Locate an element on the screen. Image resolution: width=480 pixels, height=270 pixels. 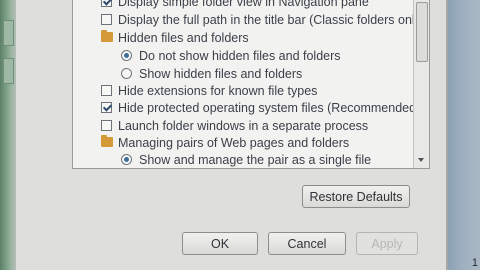
restore-defaults-button: Restore Defaults is located at coordinates (356, 196).